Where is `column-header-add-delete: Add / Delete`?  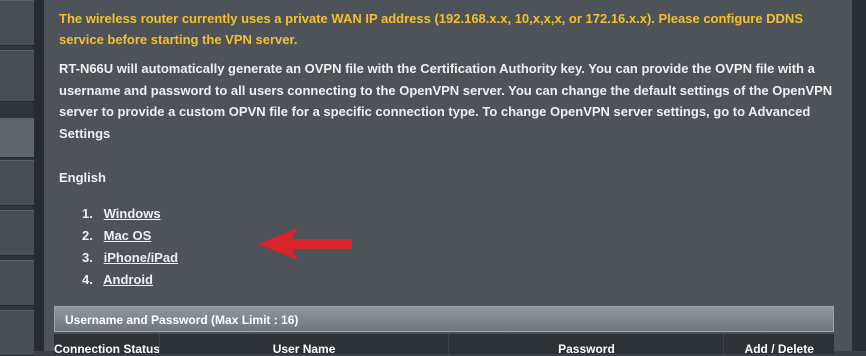 column-header-add-delete: Add / Delete is located at coordinates (779, 348).